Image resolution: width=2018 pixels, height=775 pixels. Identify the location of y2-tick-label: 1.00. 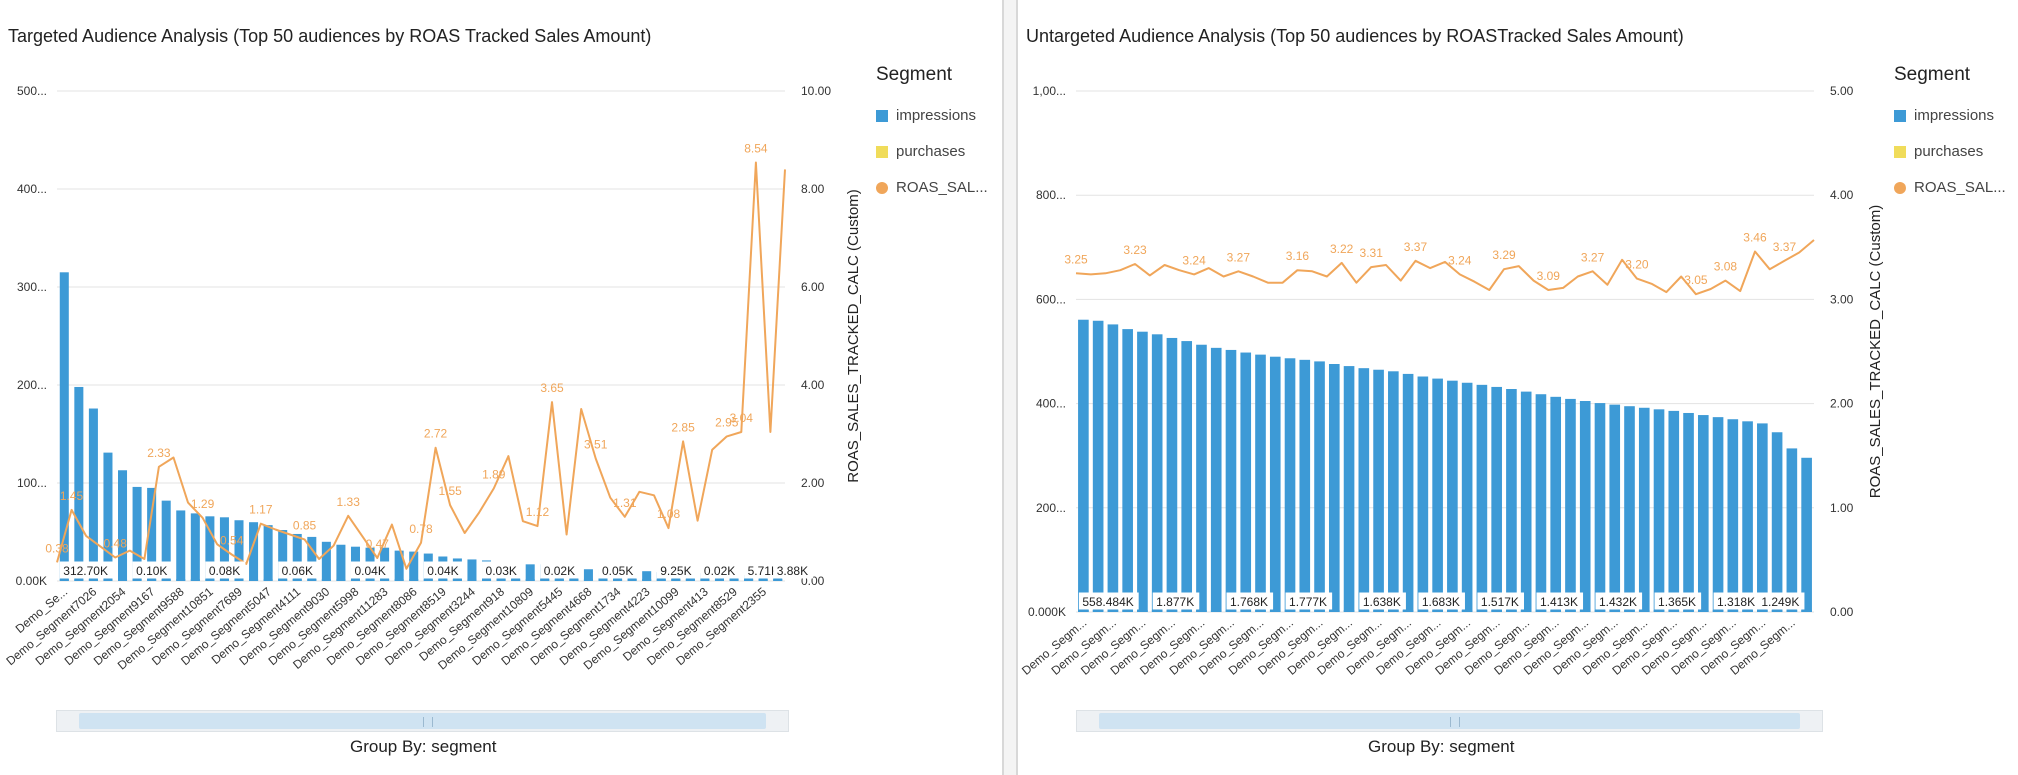
(1842, 508).